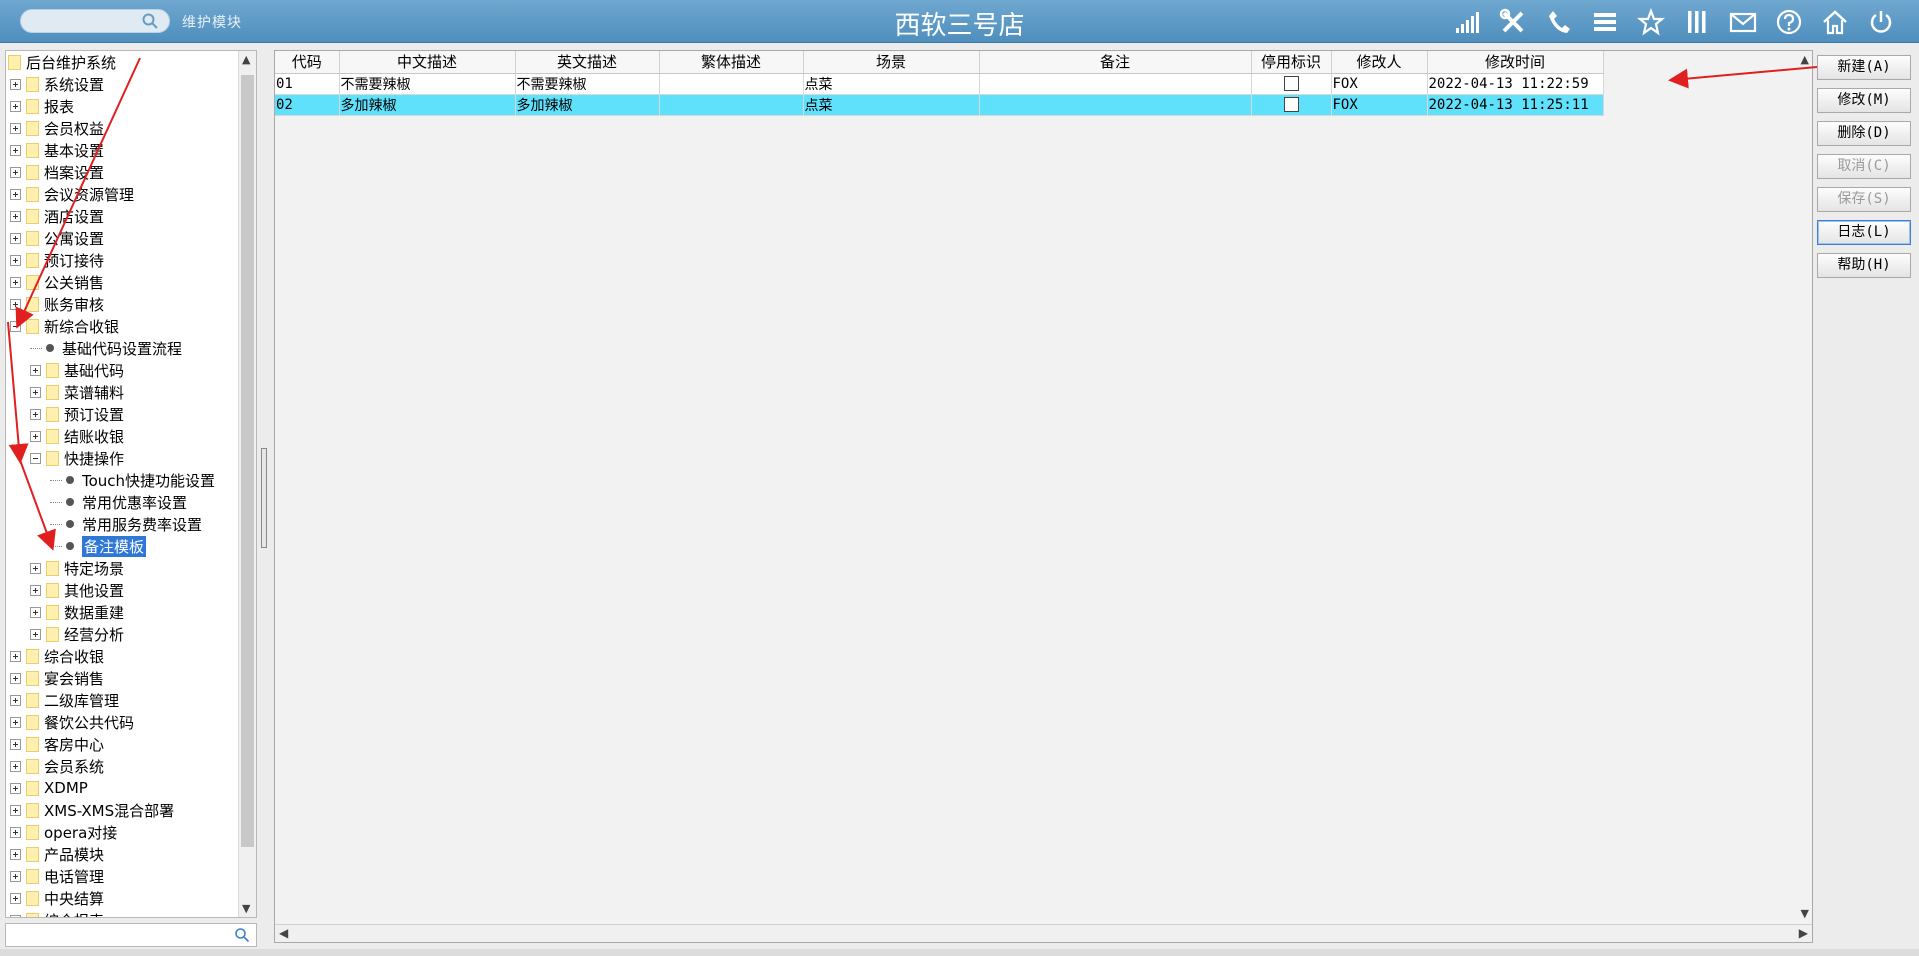  Describe the element at coordinates (57, 678) in the screenshot. I see `tree-item: 宴会销售` at that location.